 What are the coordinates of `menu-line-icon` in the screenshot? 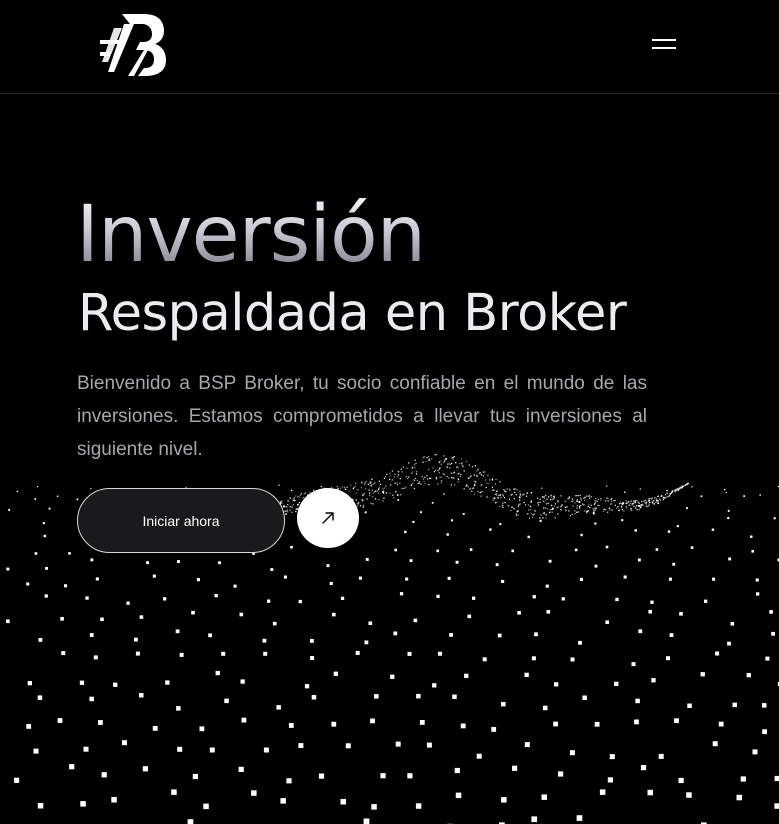 It's located at (664, 40).